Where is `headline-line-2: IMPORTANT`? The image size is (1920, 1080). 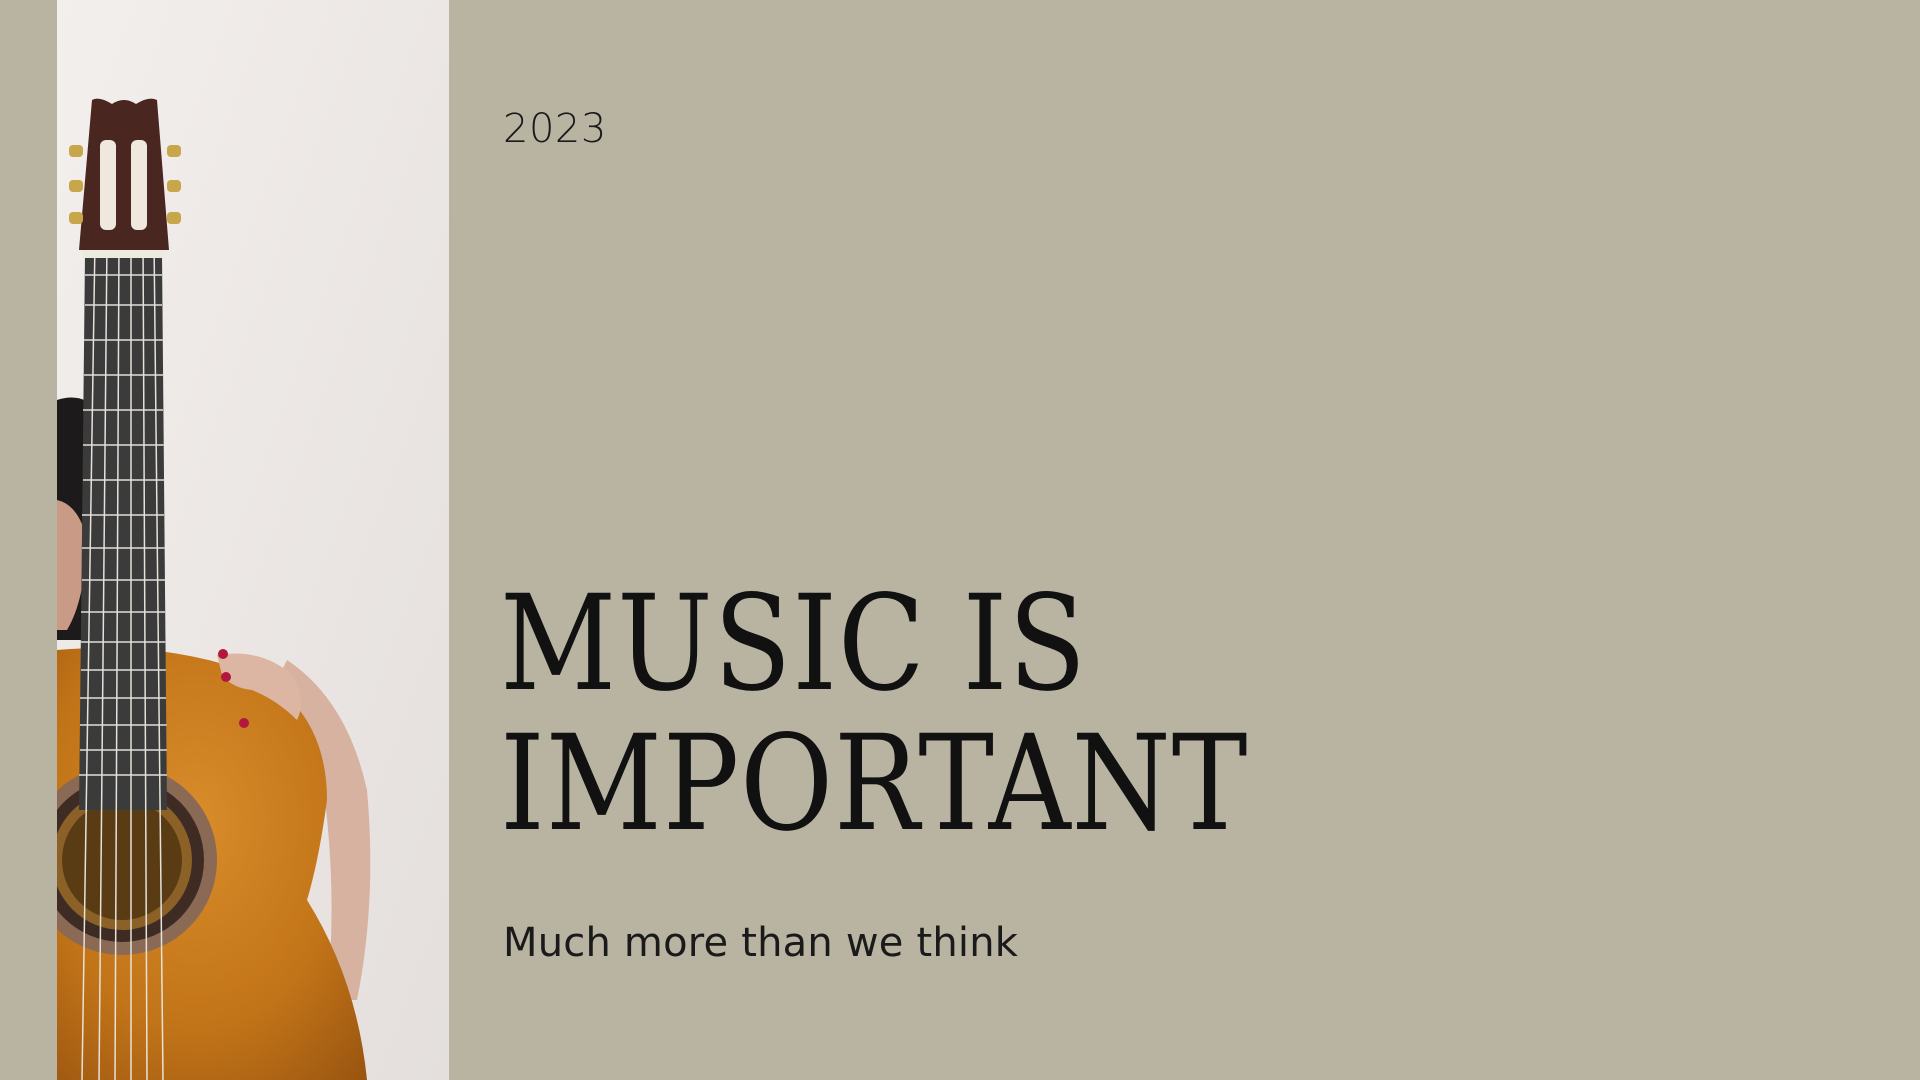
headline-line-2: IMPORTANT is located at coordinates (874, 784).